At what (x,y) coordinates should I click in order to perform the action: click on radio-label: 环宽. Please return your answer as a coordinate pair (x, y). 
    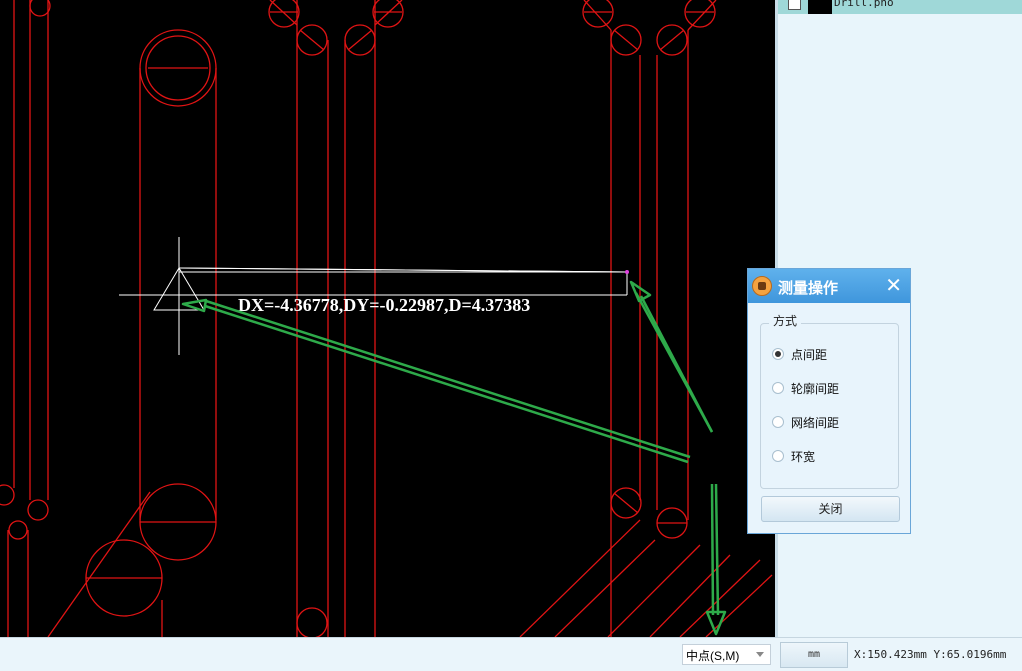
    Looking at the image, I should click on (803, 457).